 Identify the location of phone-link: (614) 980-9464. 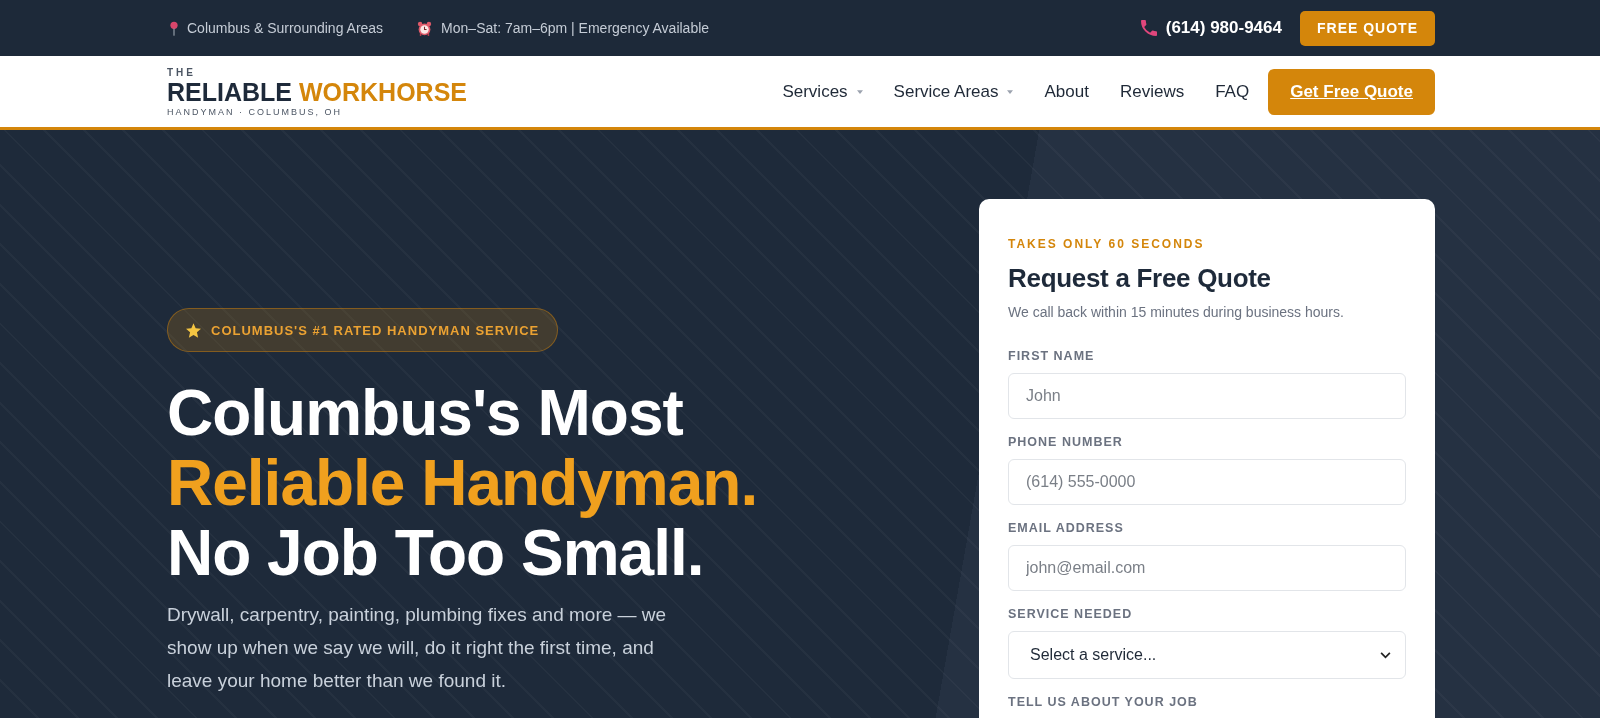
(1223, 28).